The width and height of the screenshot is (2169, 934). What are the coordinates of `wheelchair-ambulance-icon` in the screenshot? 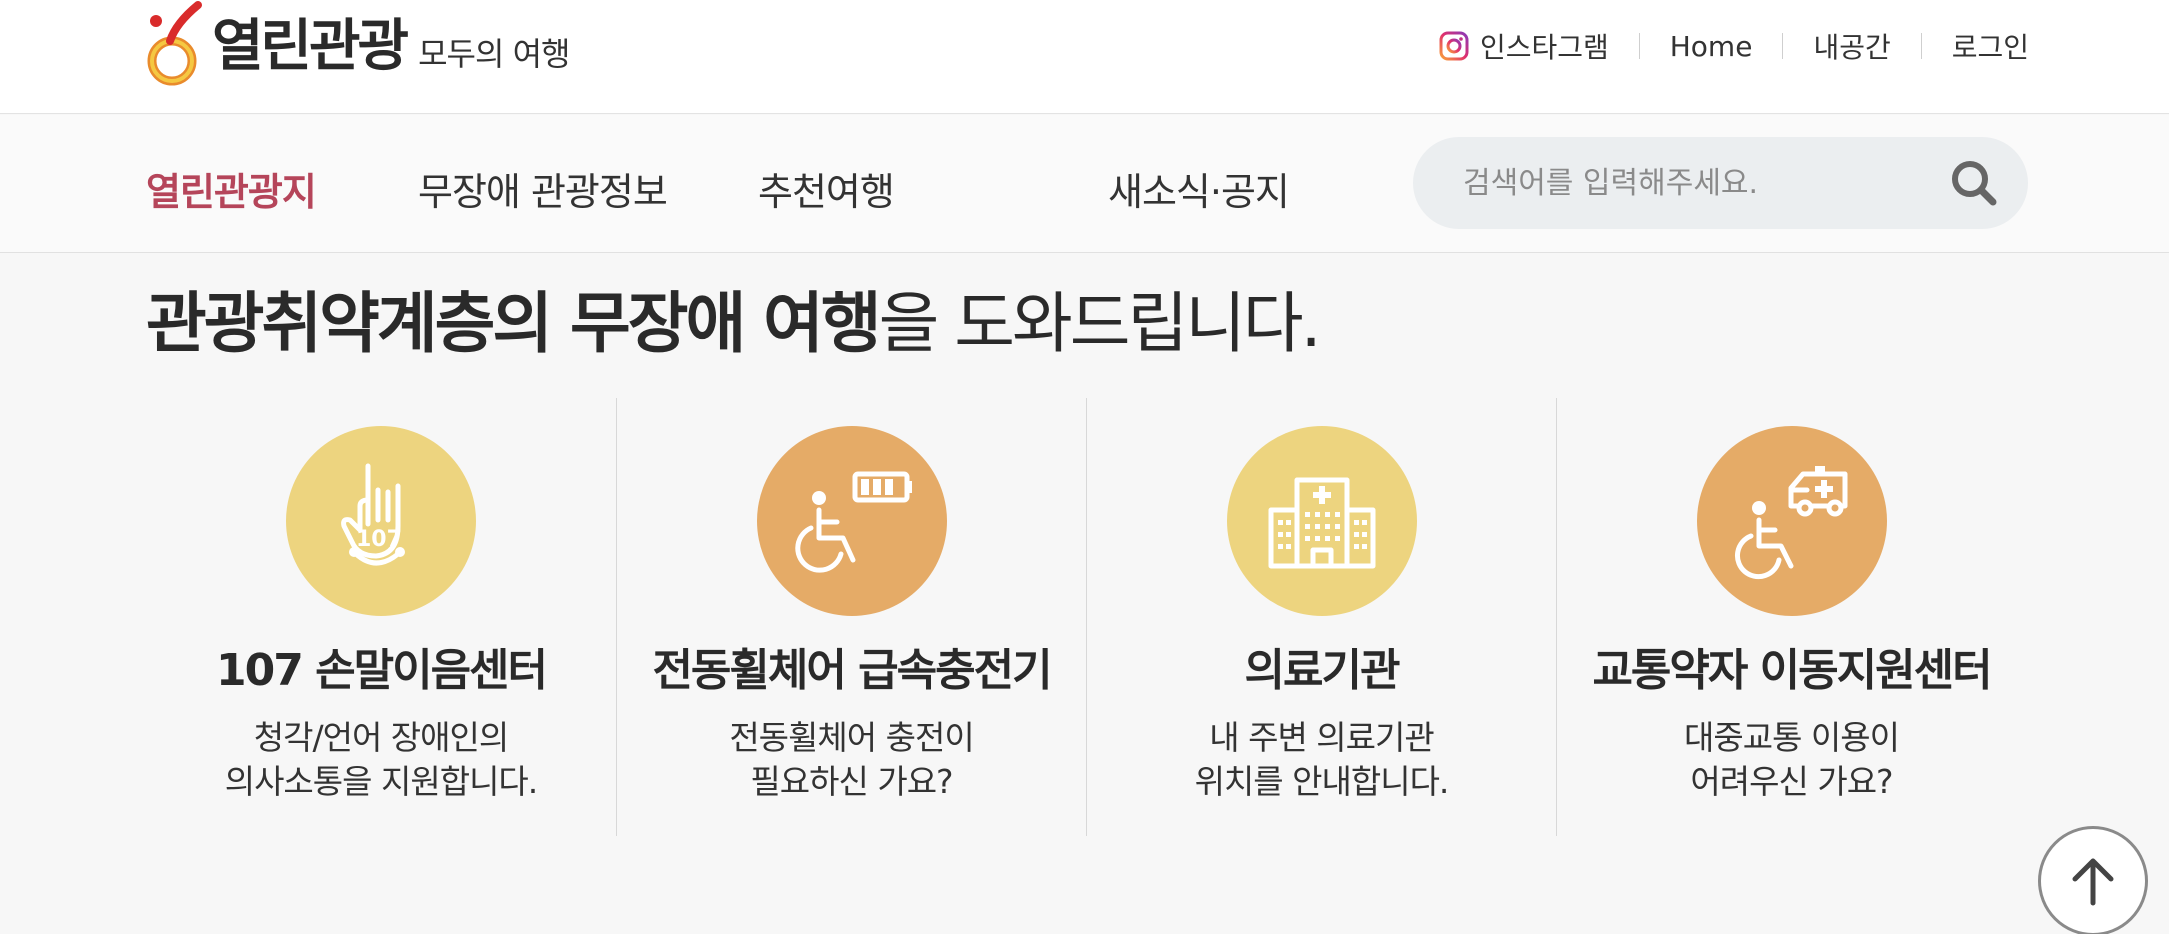 It's located at (1790, 523).